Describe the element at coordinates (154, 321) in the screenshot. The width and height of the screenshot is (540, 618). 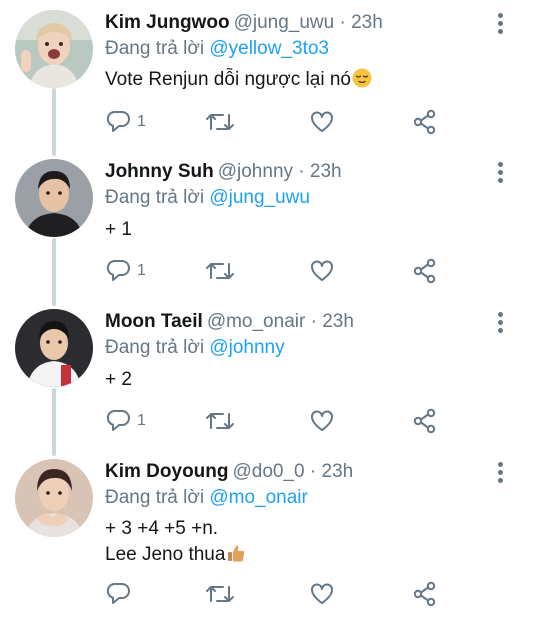
I see `display-name: Moon Taeil` at that location.